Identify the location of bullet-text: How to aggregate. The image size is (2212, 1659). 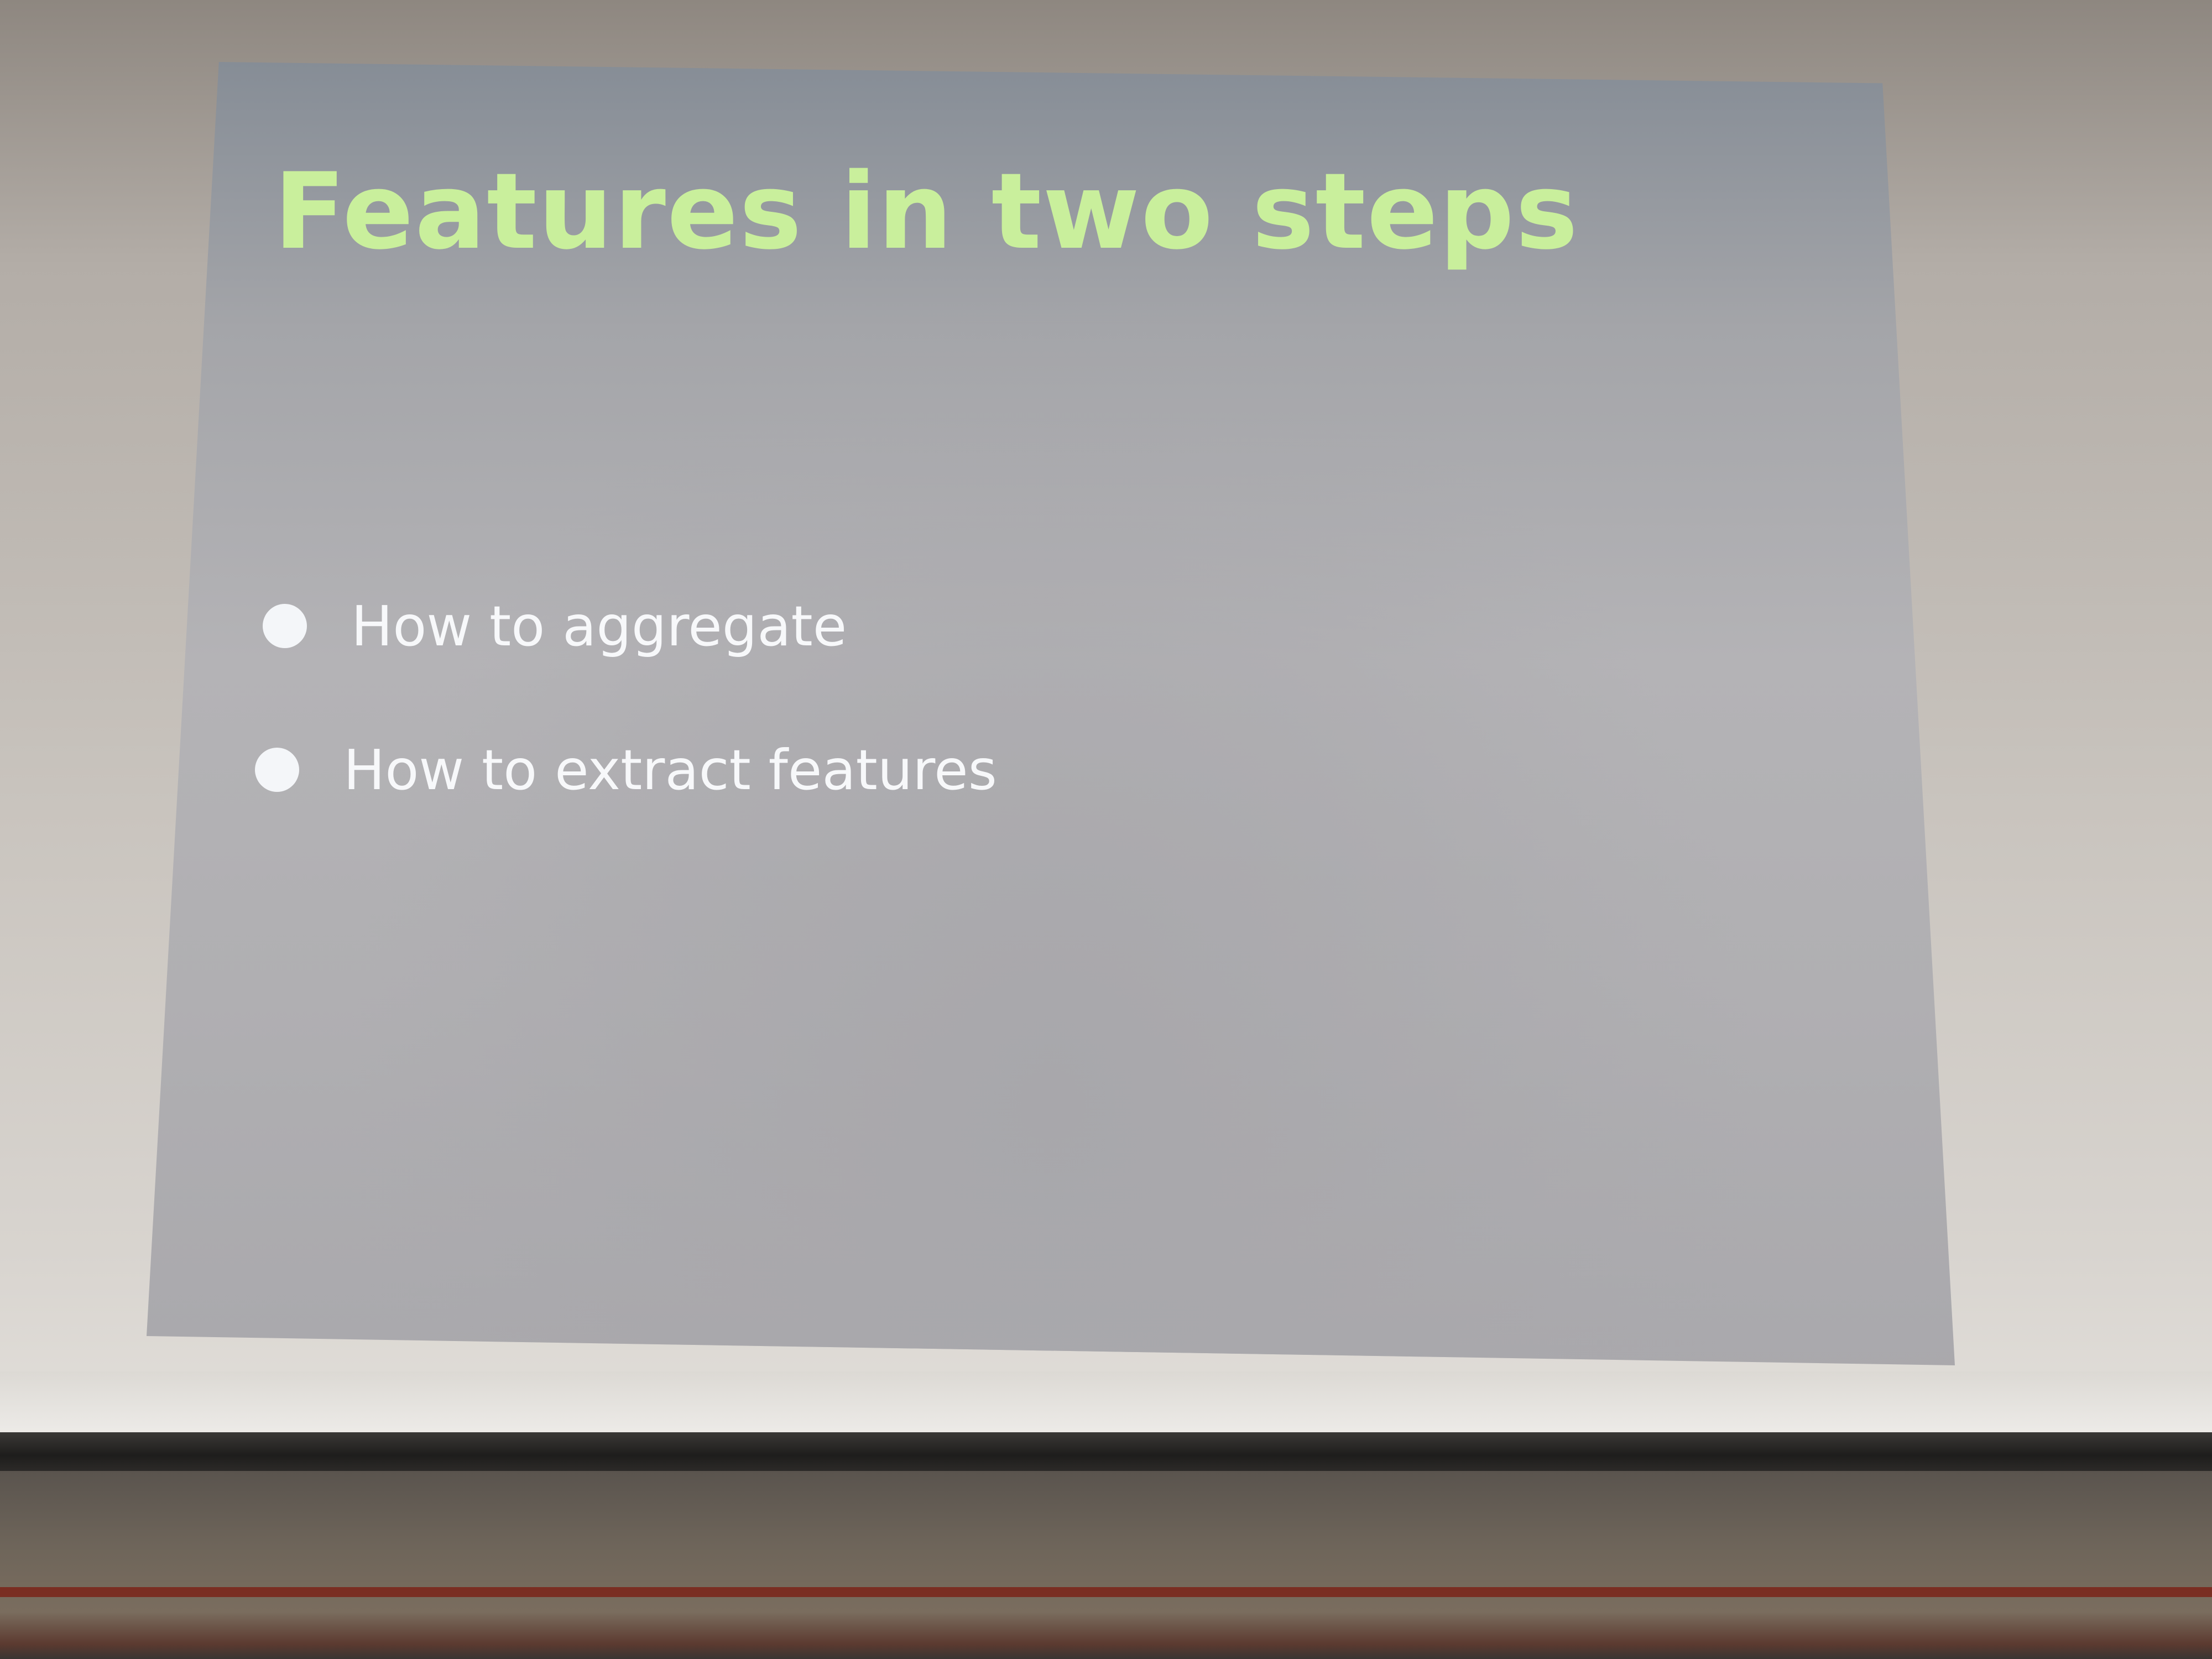
(599, 626).